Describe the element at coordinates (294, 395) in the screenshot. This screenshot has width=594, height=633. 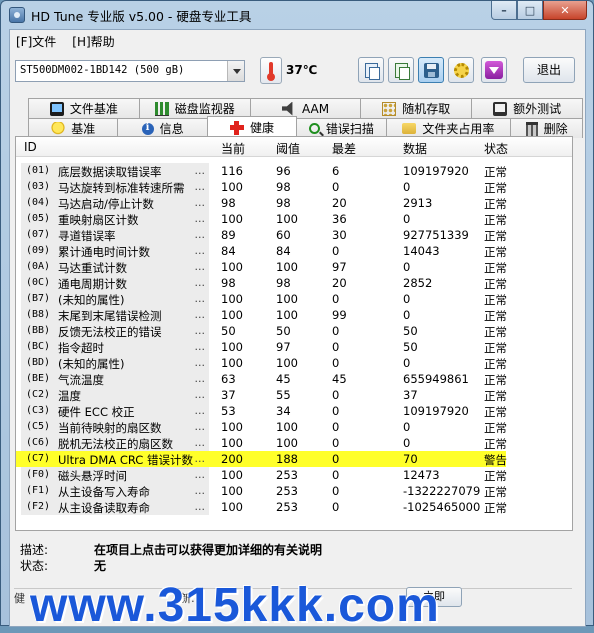
I see `table-row: (C2) 温度... 37 55 0 37 正常` at that location.